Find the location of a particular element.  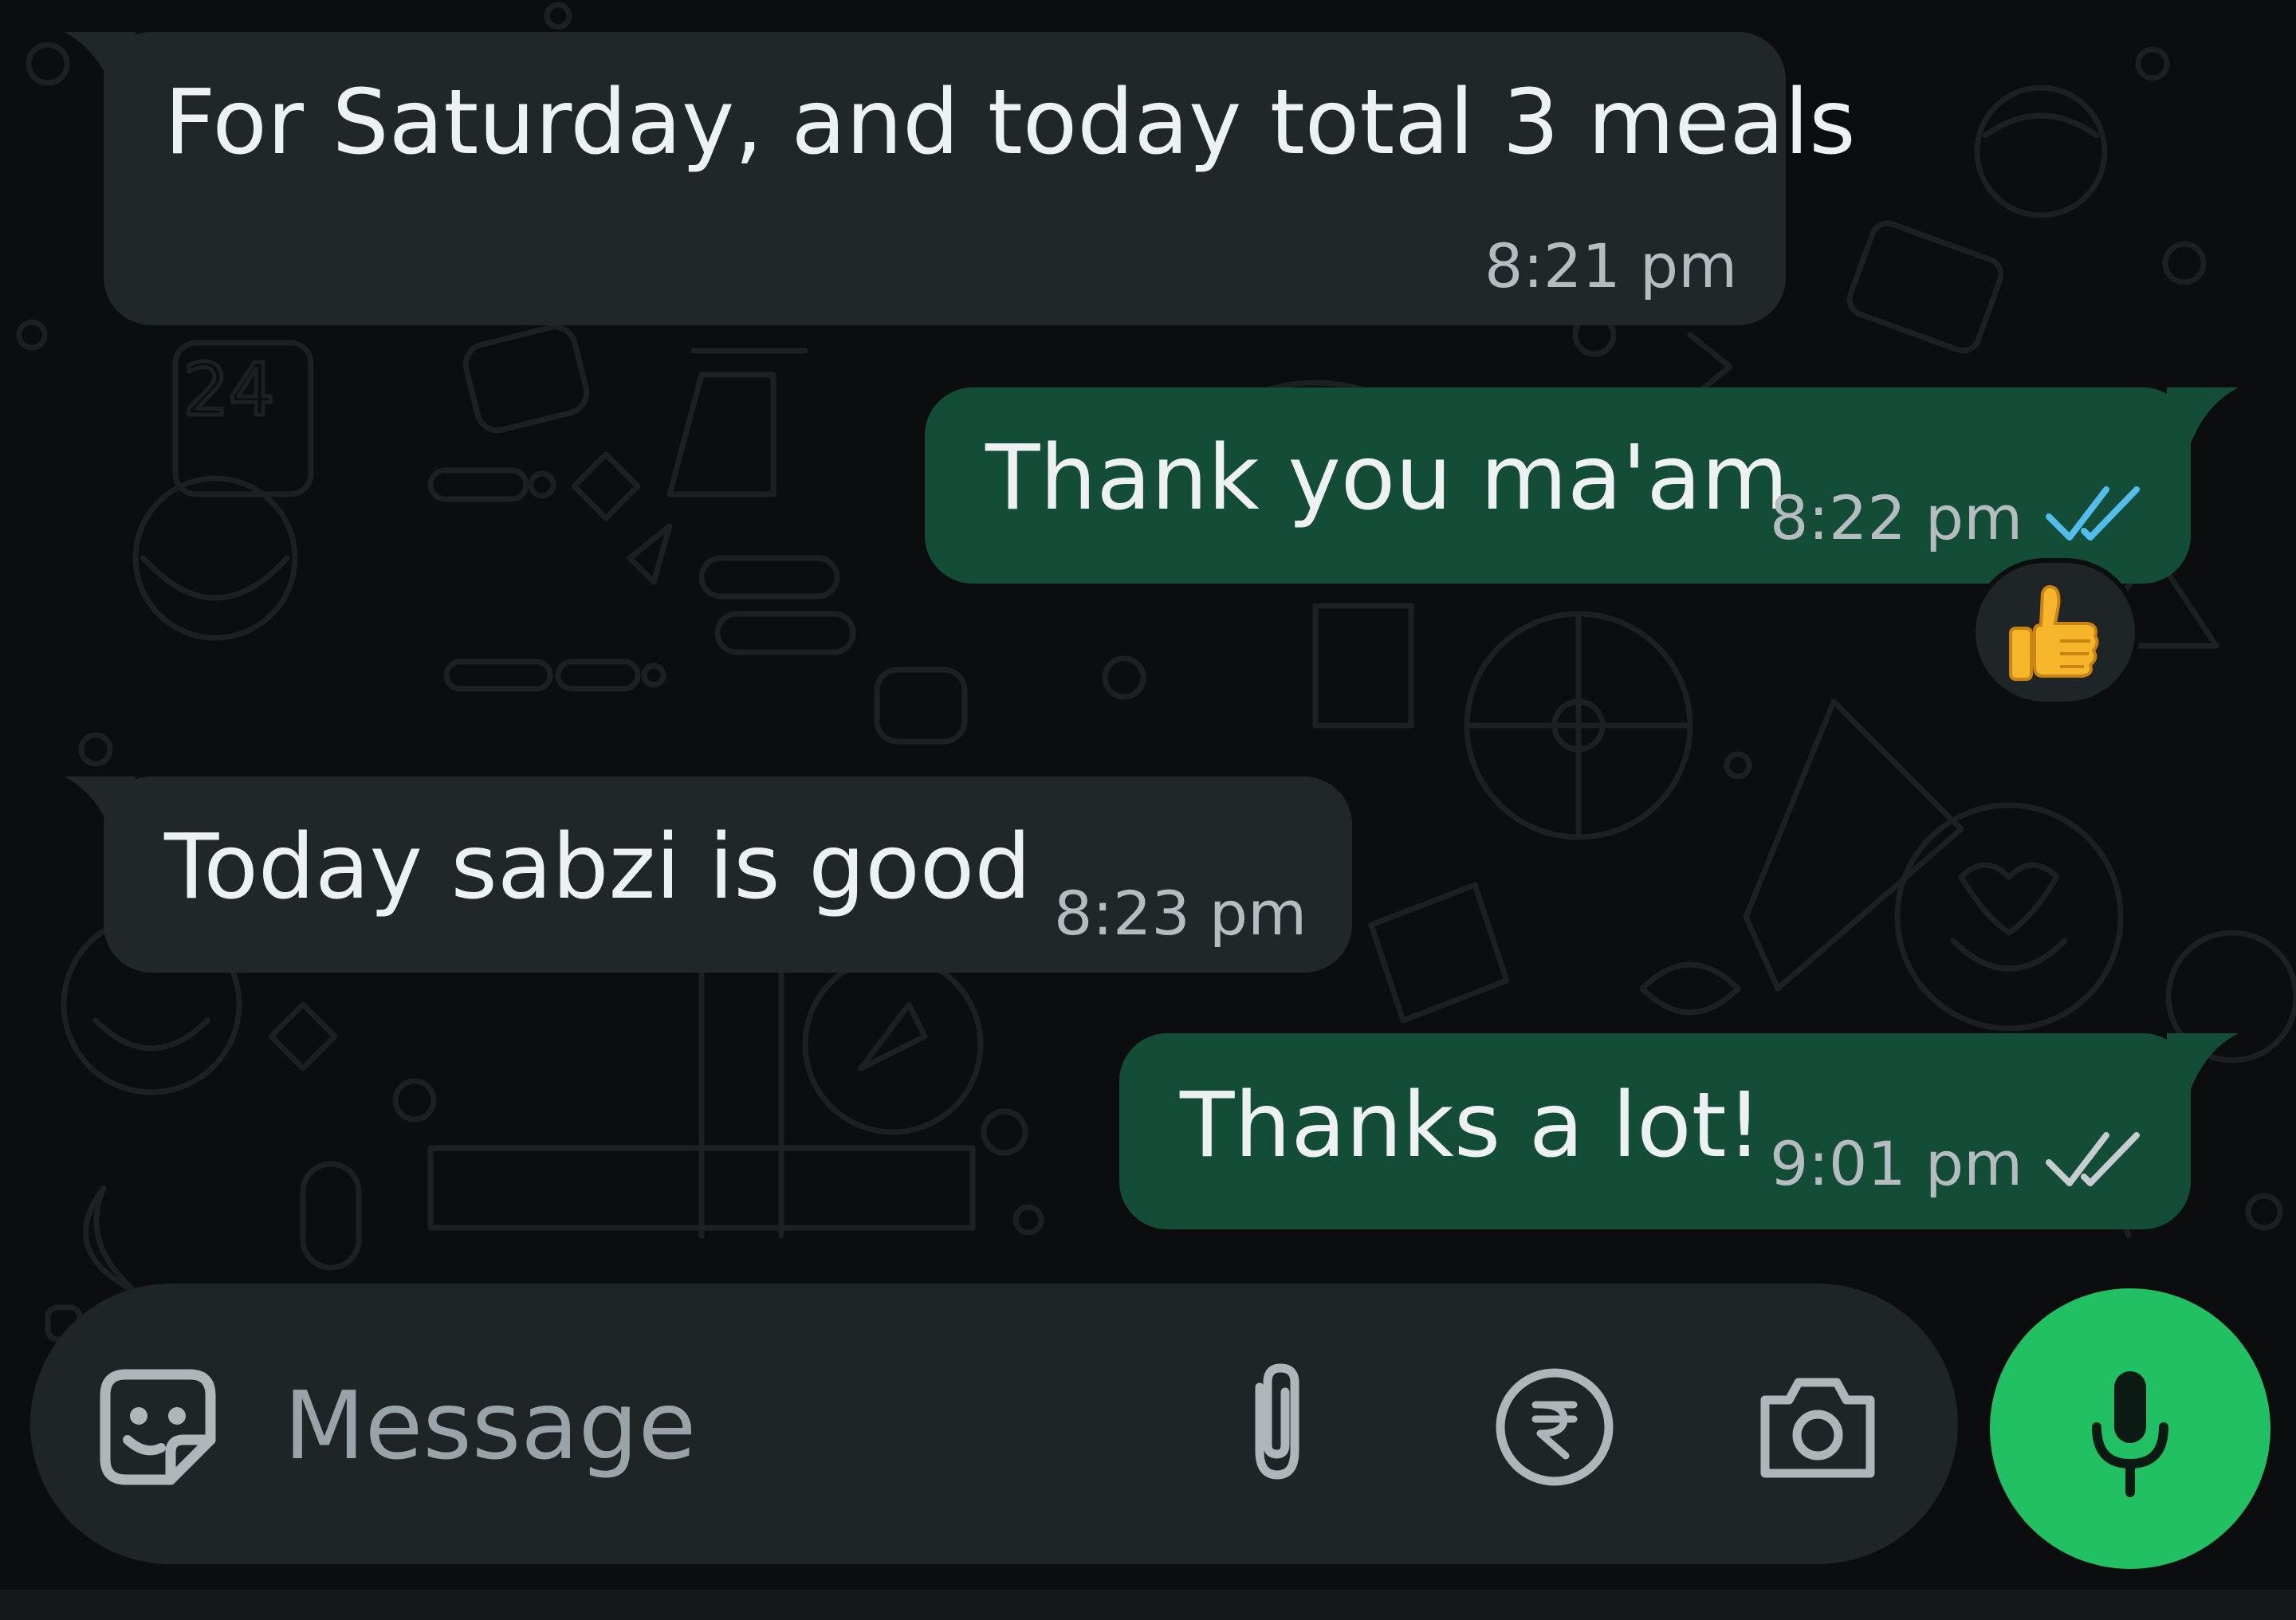

svg-text: 24 is located at coordinates (229, 390).